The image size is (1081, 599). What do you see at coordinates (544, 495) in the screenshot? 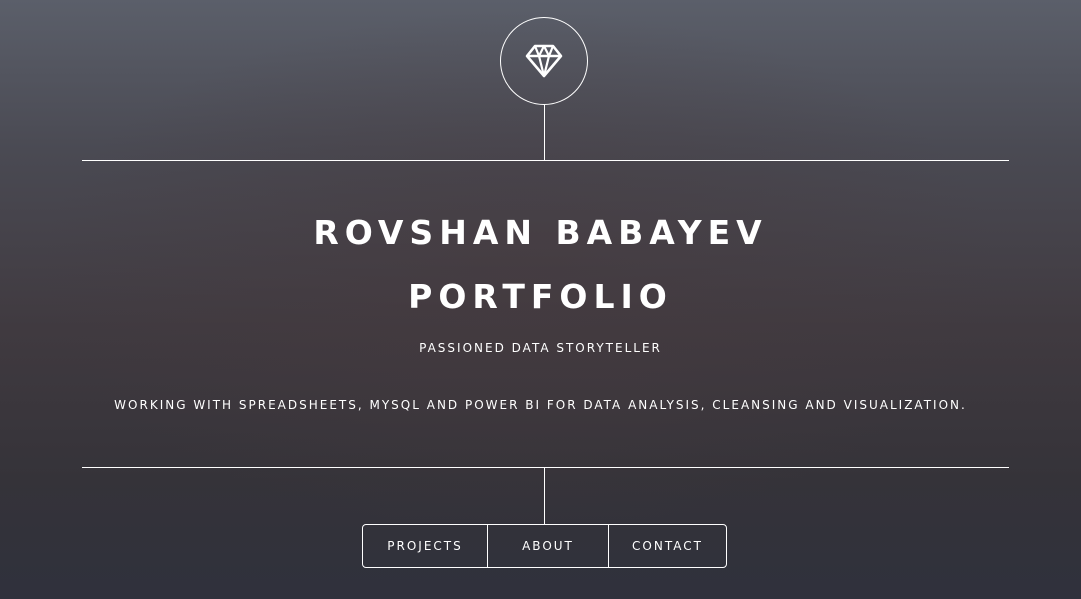
I see `connector-line-bottom` at bounding box center [544, 495].